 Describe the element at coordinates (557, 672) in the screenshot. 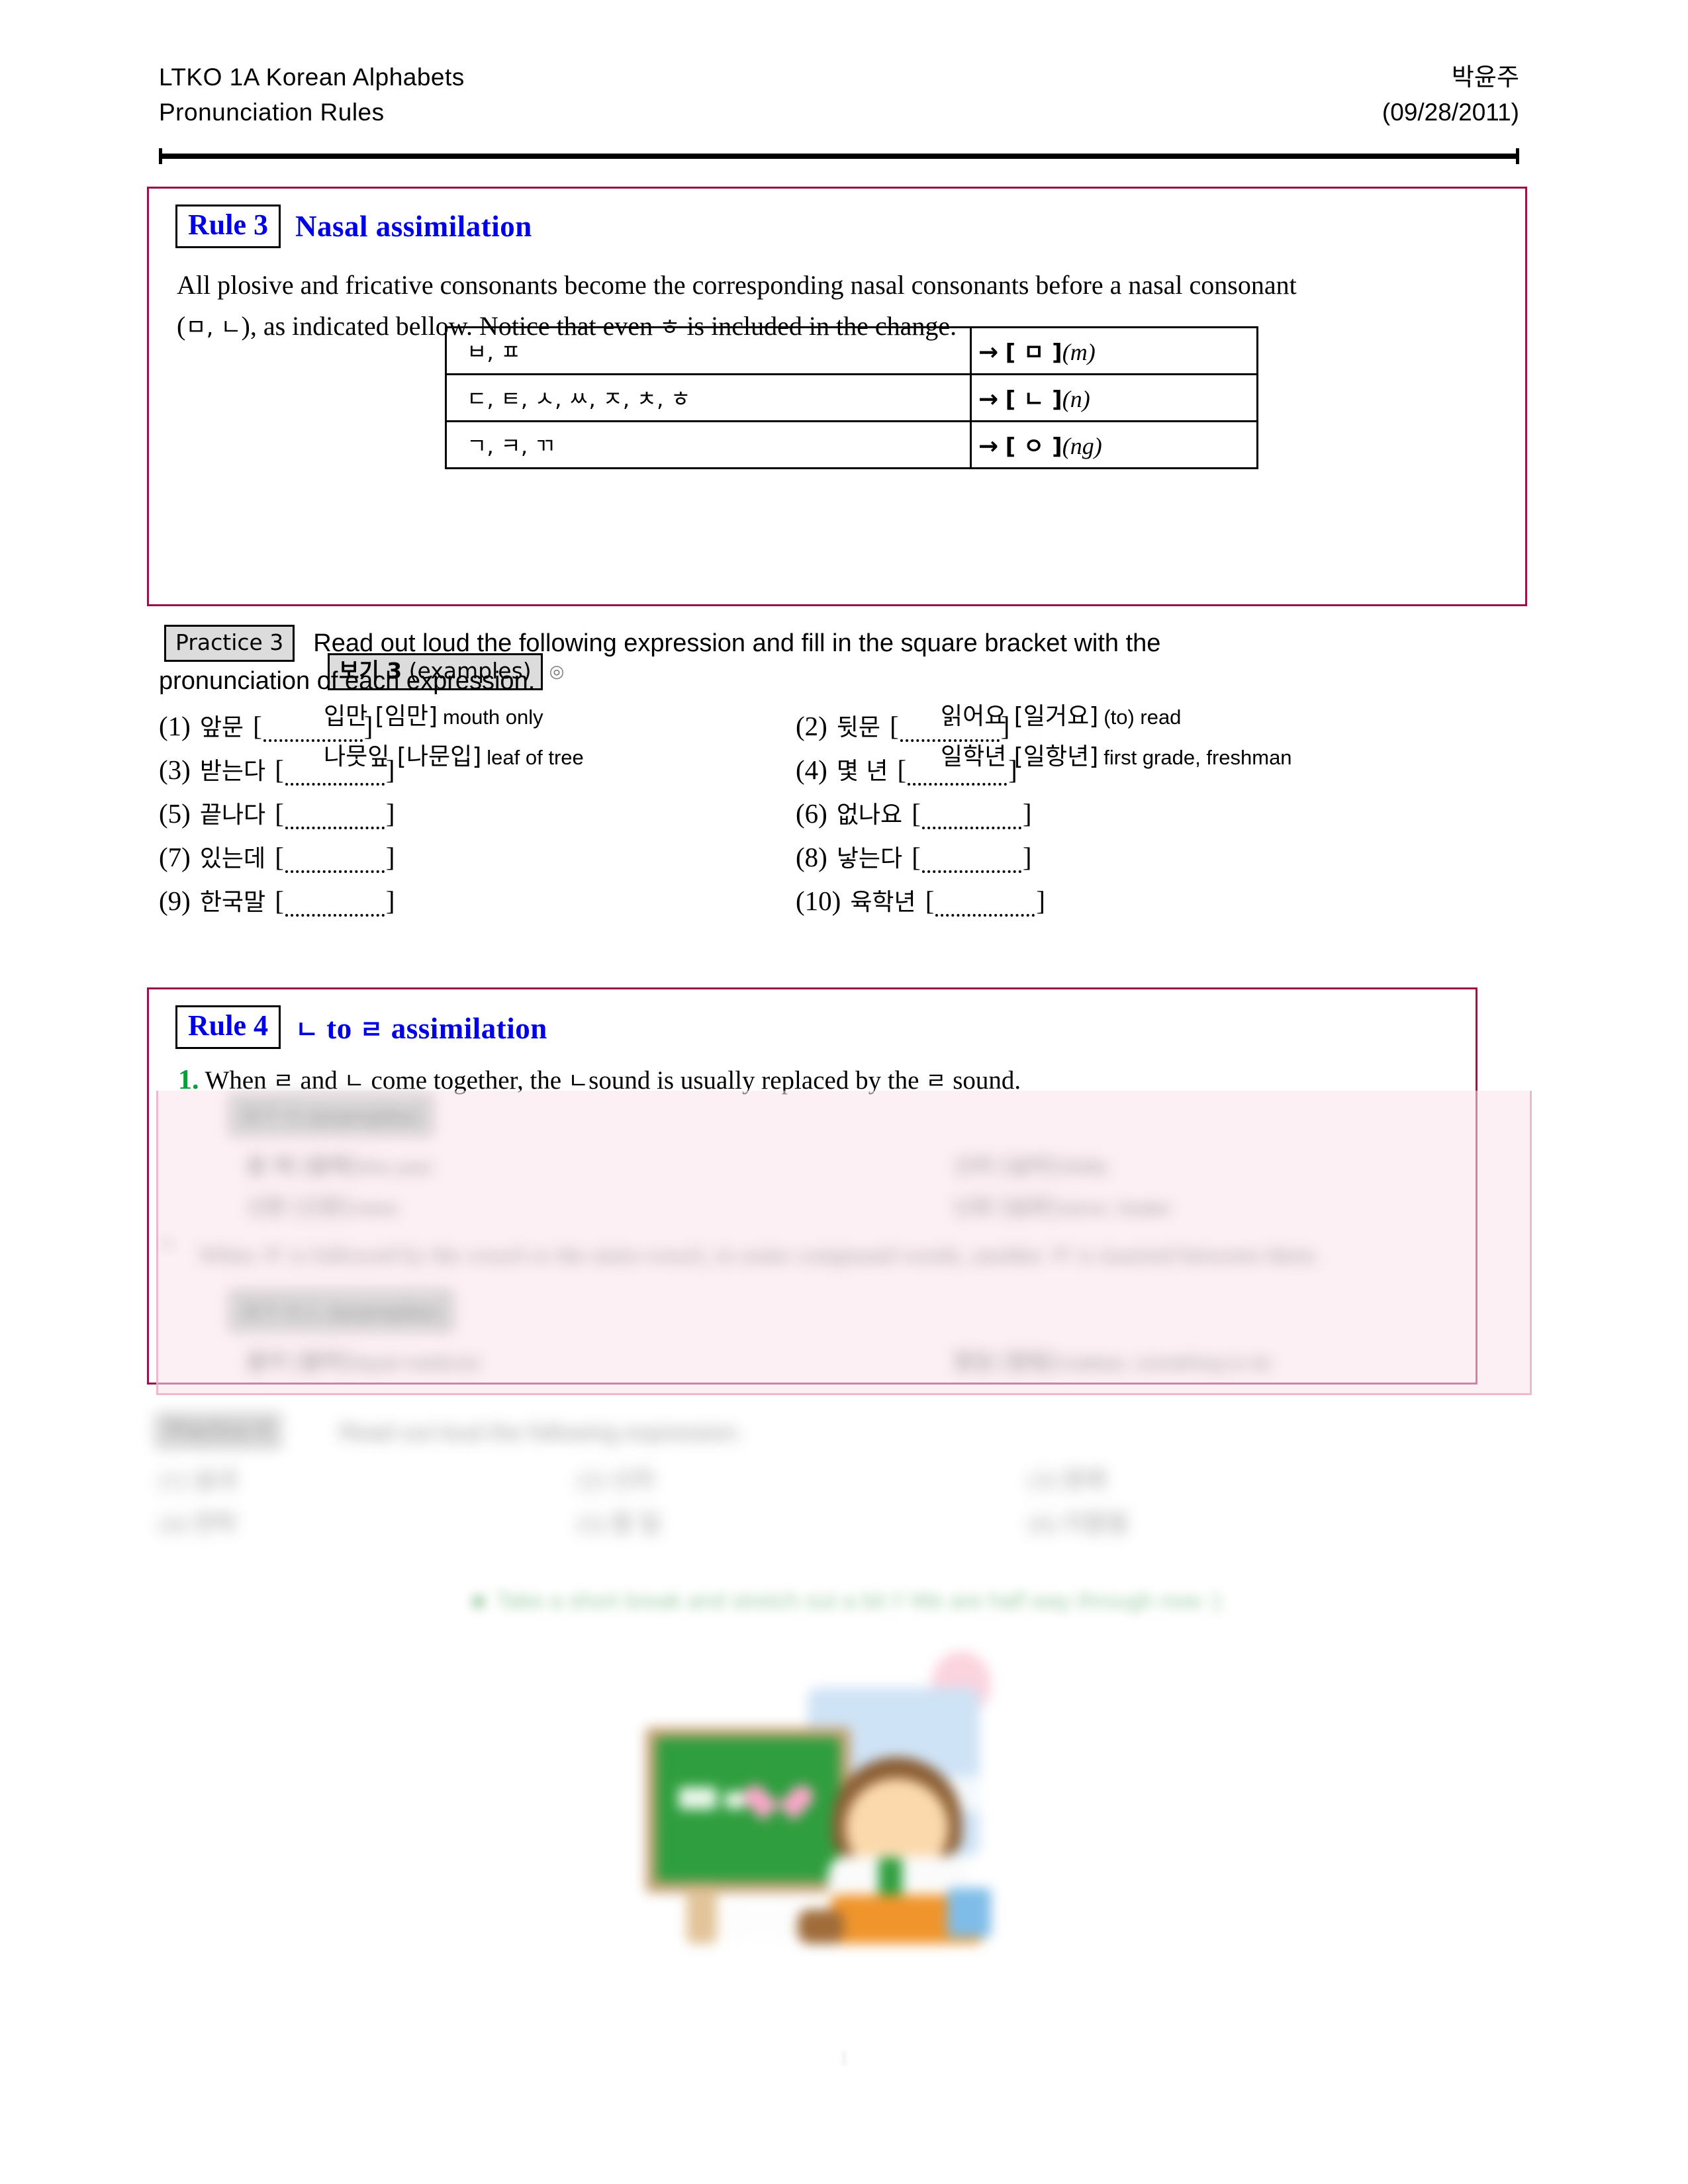

I see `circle-marker-icon: ◎` at that location.